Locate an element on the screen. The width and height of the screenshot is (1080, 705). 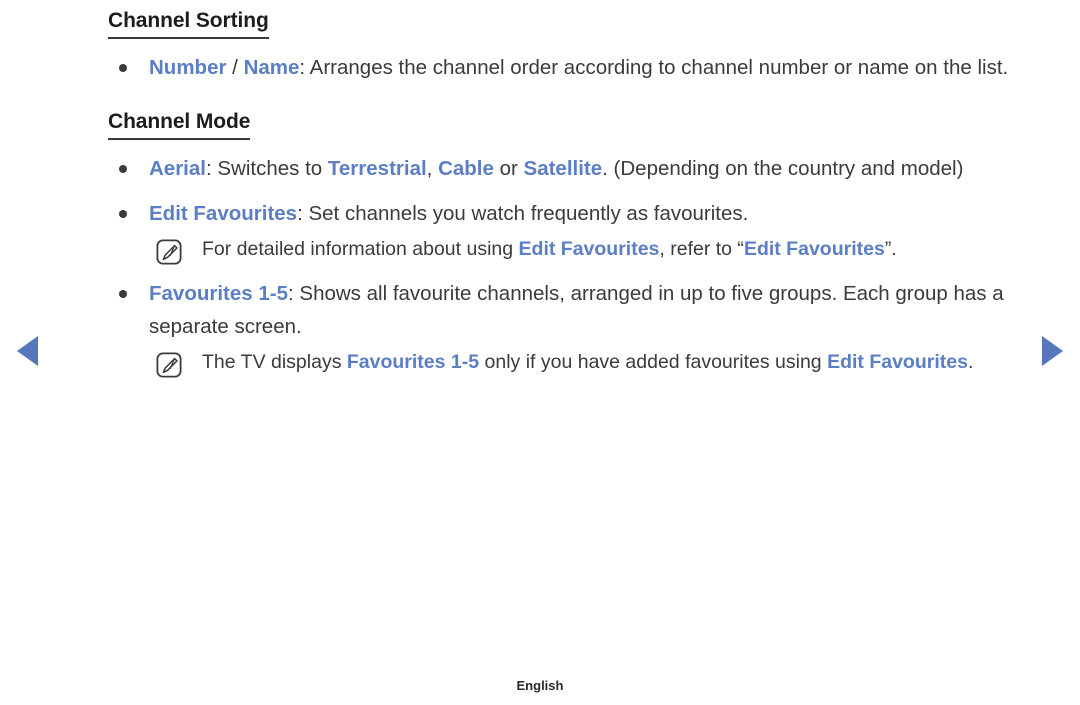
previous-page-arrow-icon is located at coordinates (27, 351).